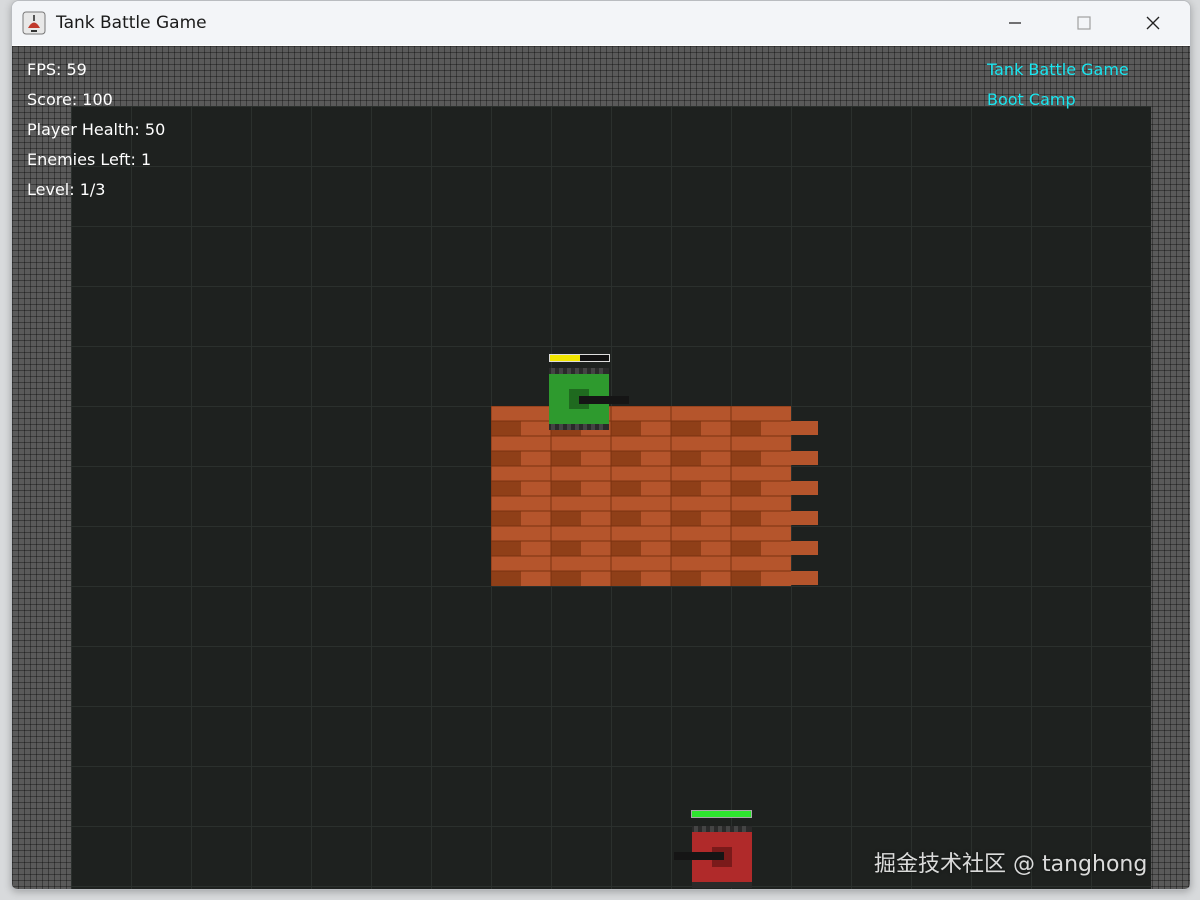 The image size is (1200, 900). What do you see at coordinates (654, 496) in the screenshot?
I see `brick-wall` at bounding box center [654, 496].